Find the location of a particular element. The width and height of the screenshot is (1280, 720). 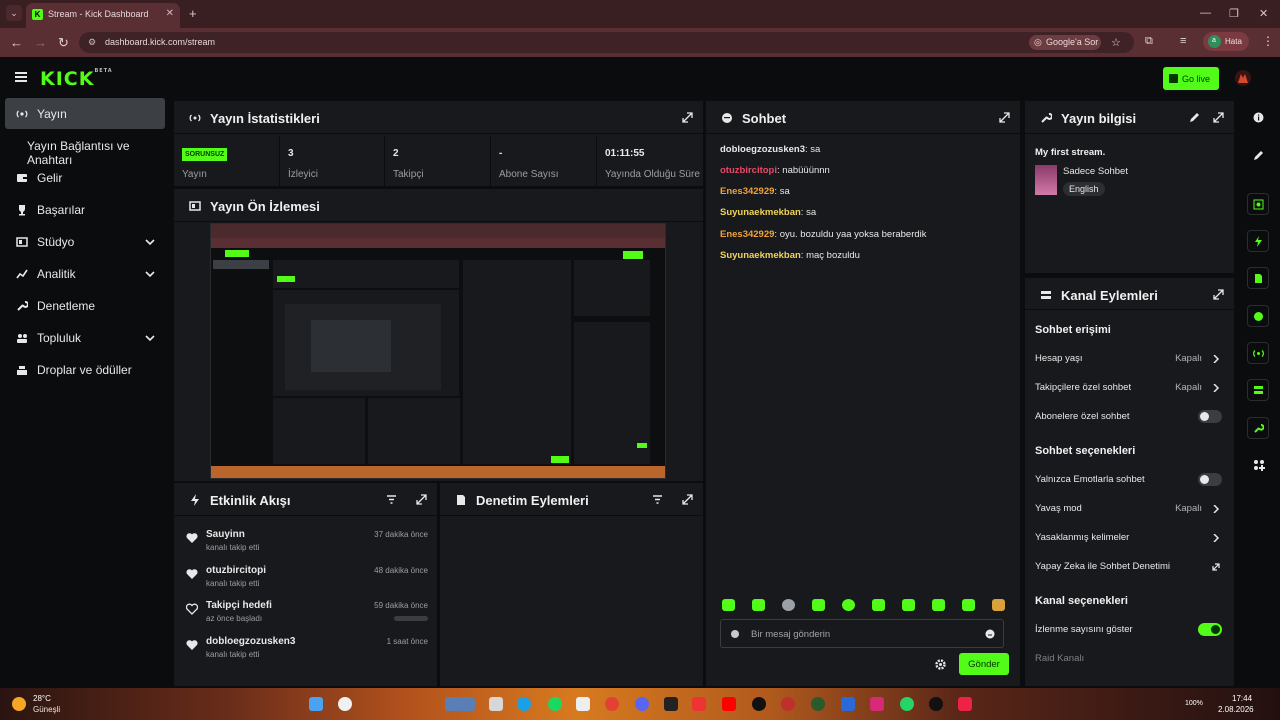

instagram-icon is located at coordinates (877, 704).